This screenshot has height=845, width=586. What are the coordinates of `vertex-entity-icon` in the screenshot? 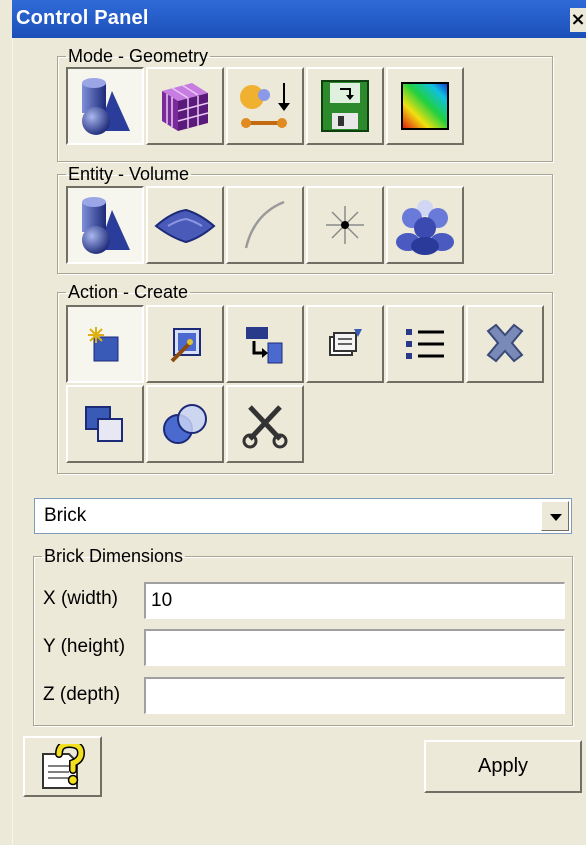 It's located at (345, 225).